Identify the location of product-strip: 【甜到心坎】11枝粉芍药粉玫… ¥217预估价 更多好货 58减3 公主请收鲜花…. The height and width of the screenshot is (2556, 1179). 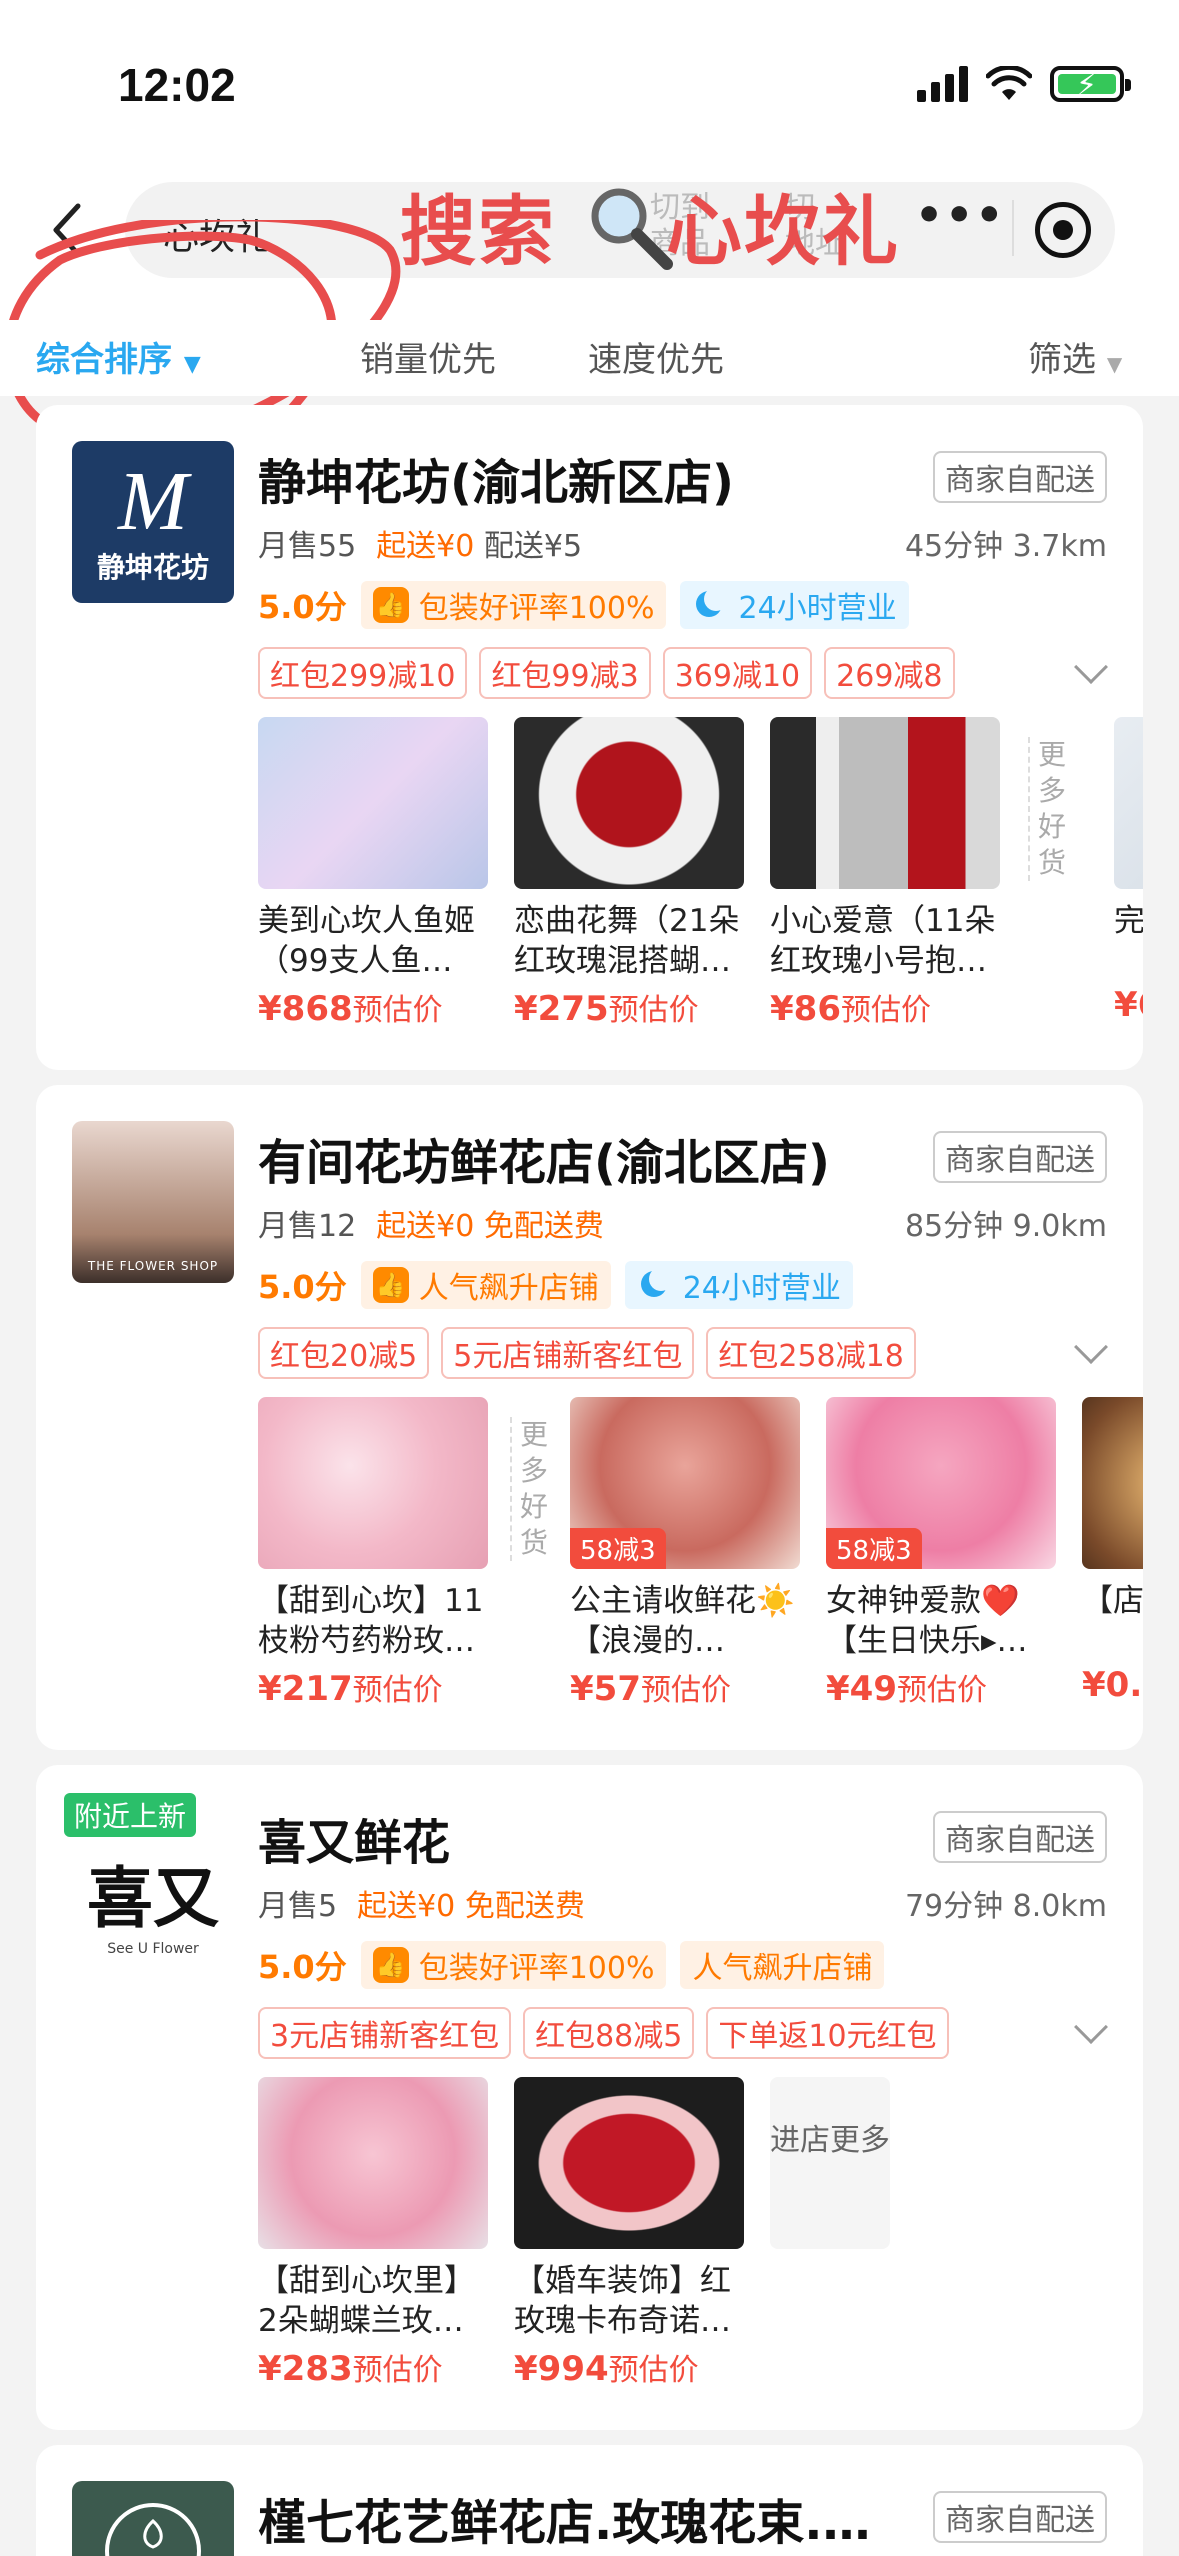
(700, 1552).